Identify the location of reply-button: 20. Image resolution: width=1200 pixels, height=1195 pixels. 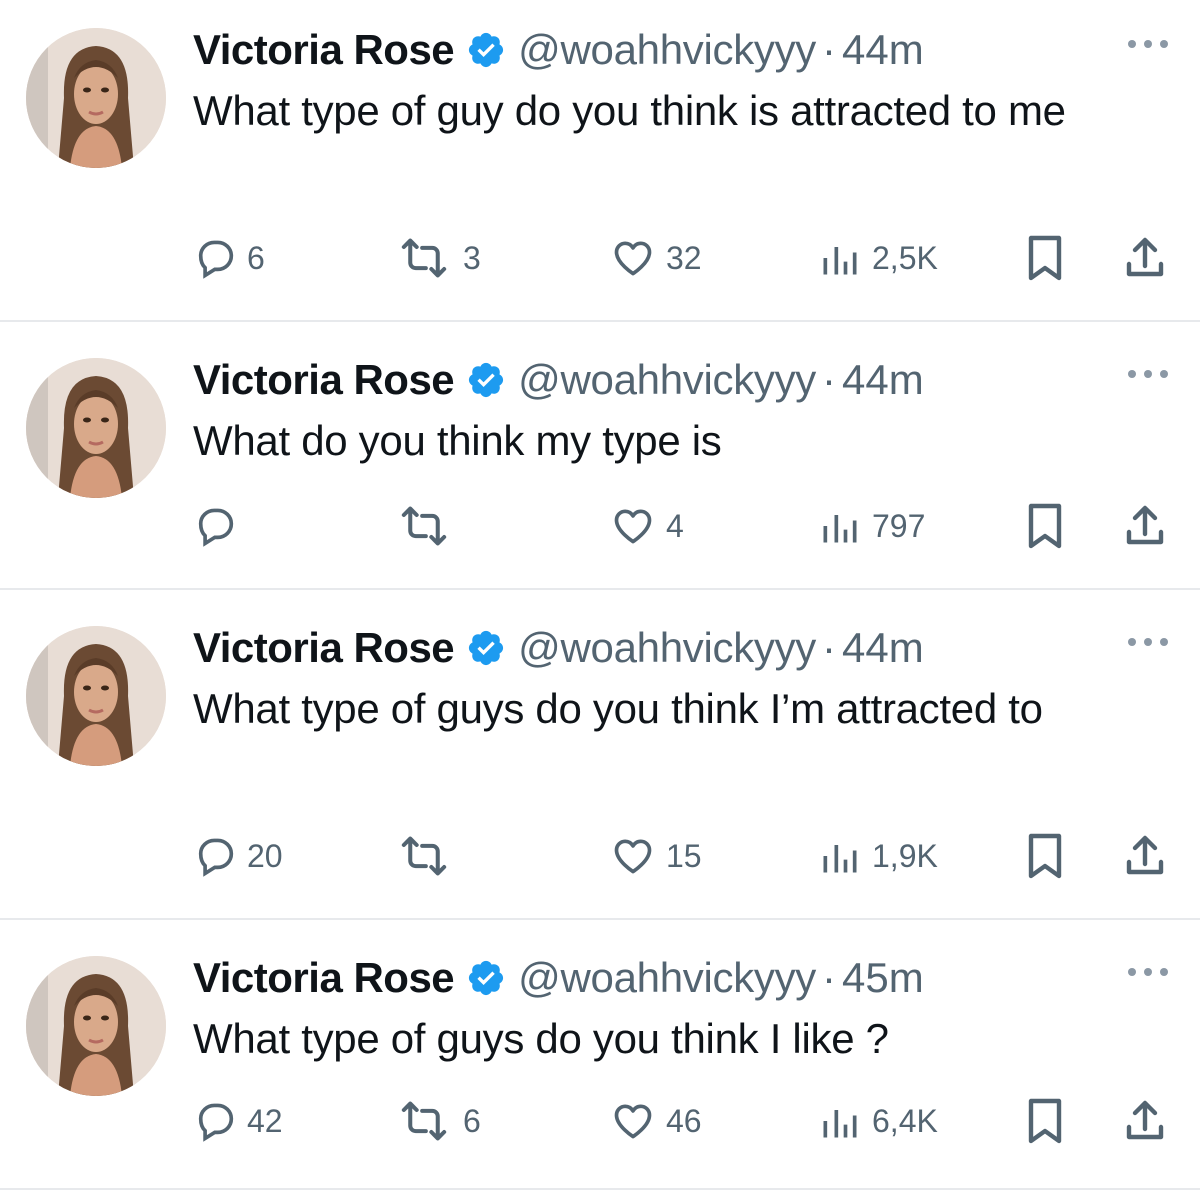
(238, 856).